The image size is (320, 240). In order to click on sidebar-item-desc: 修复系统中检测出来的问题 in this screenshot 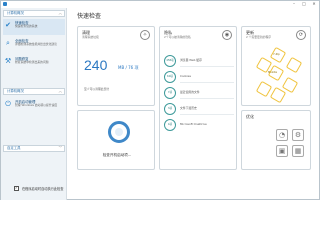, I will do `click(32, 61)`.